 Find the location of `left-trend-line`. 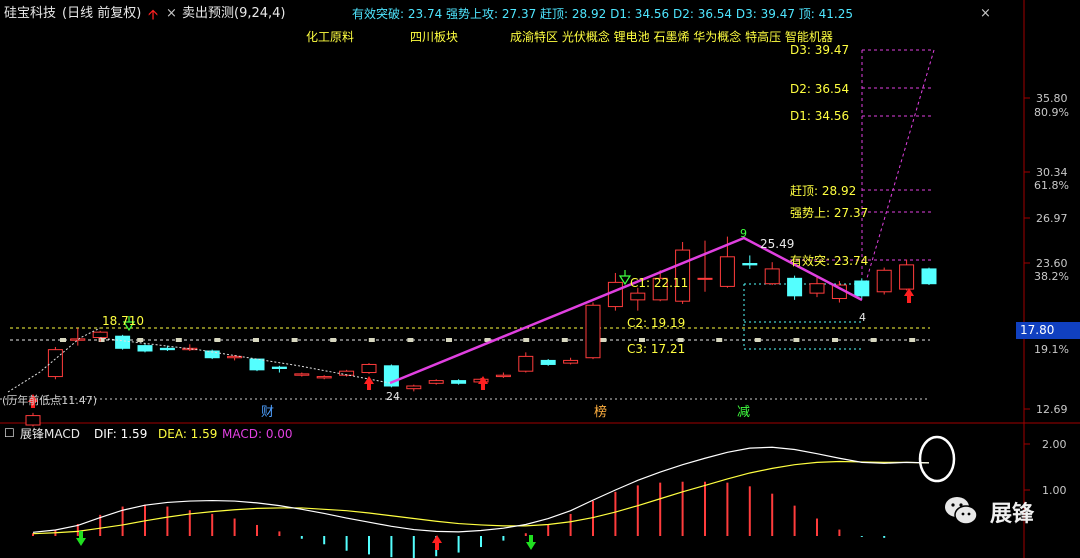

left-trend-line is located at coordinates (54, 360).